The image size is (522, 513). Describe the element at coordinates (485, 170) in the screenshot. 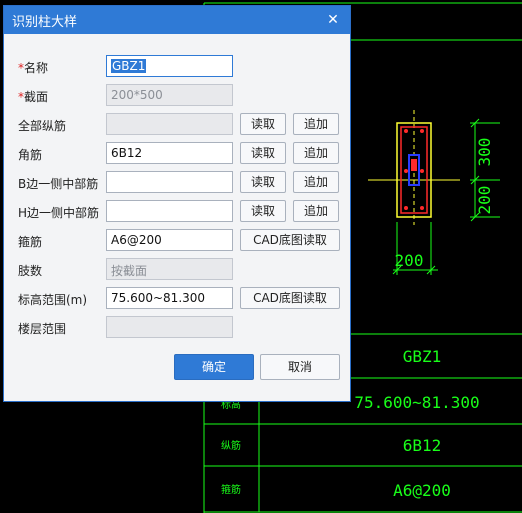

I see `vertical-dimensions: 300 200` at that location.